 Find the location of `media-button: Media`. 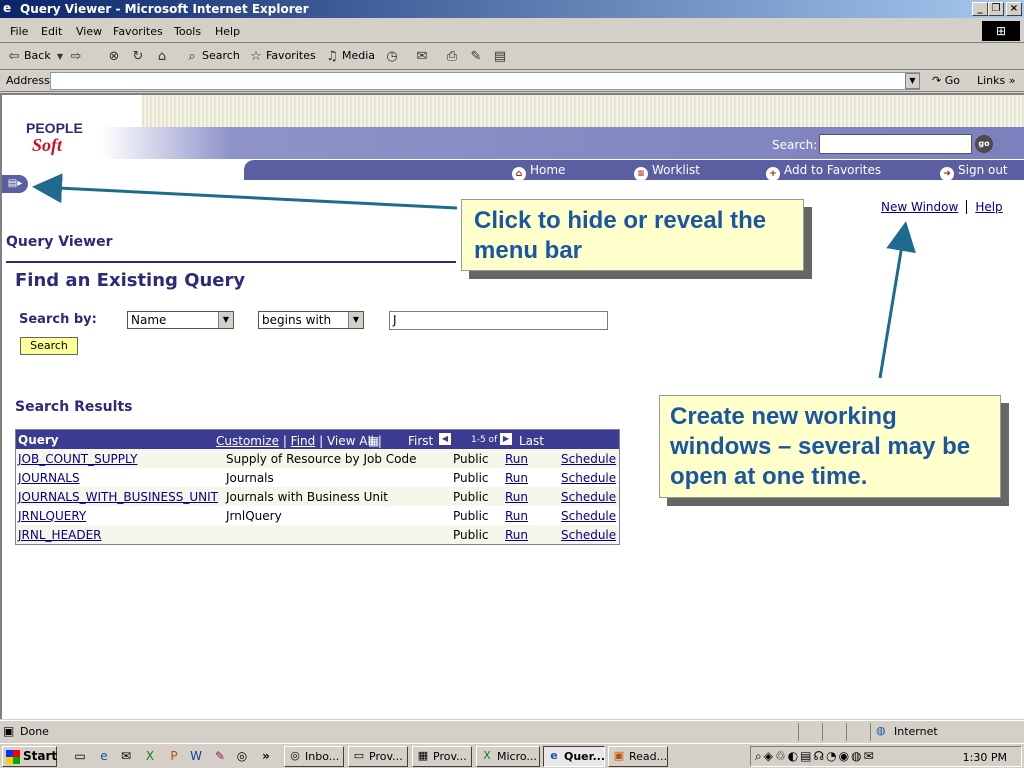

media-button: Media is located at coordinates (358, 55).